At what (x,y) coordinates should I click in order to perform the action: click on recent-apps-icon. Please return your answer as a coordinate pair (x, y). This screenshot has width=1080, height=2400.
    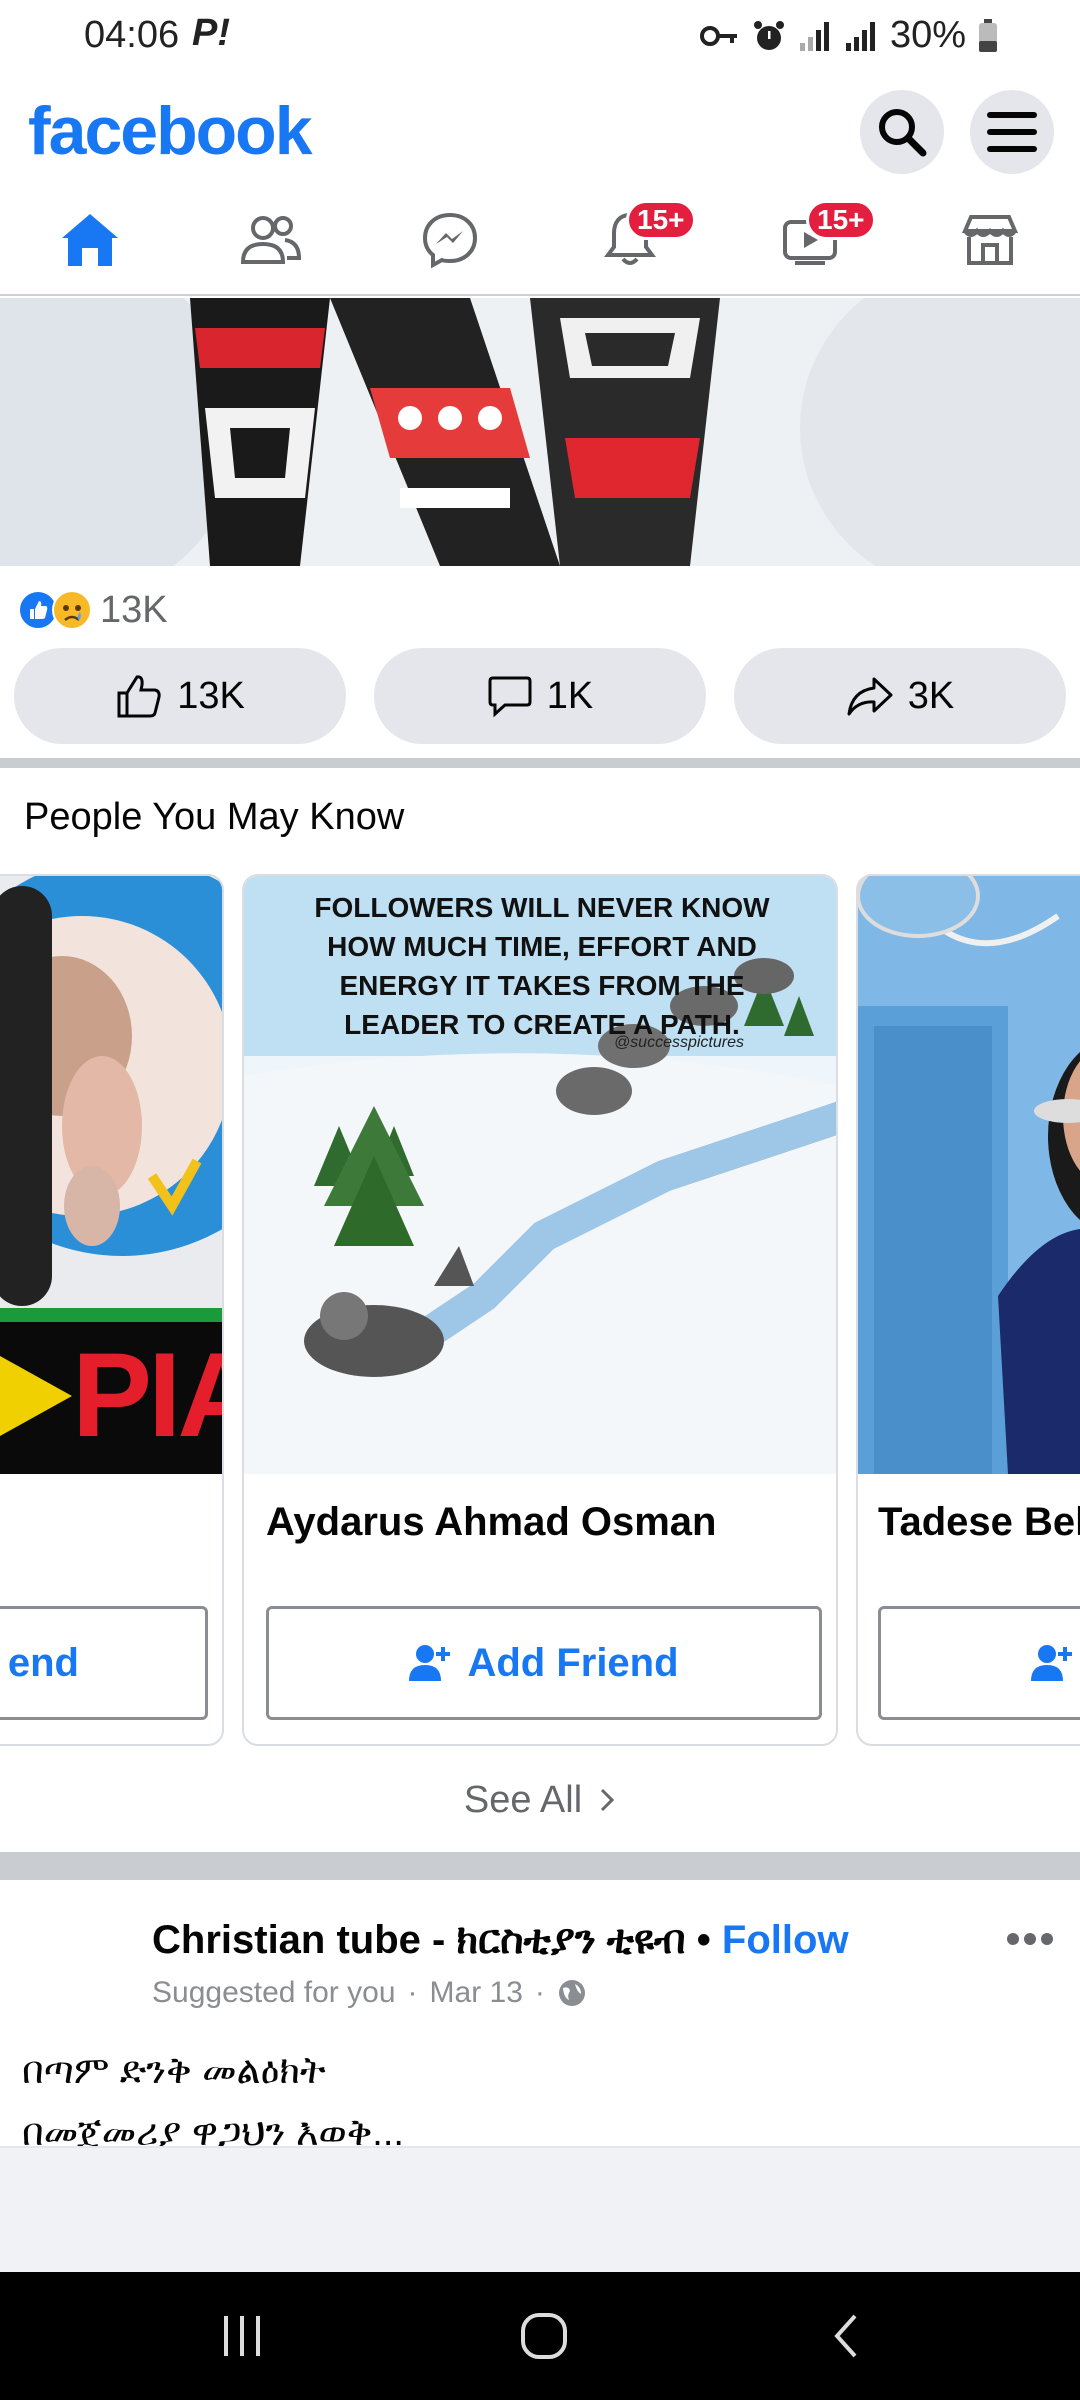
    Looking at the image, I should click on (242, 2336).